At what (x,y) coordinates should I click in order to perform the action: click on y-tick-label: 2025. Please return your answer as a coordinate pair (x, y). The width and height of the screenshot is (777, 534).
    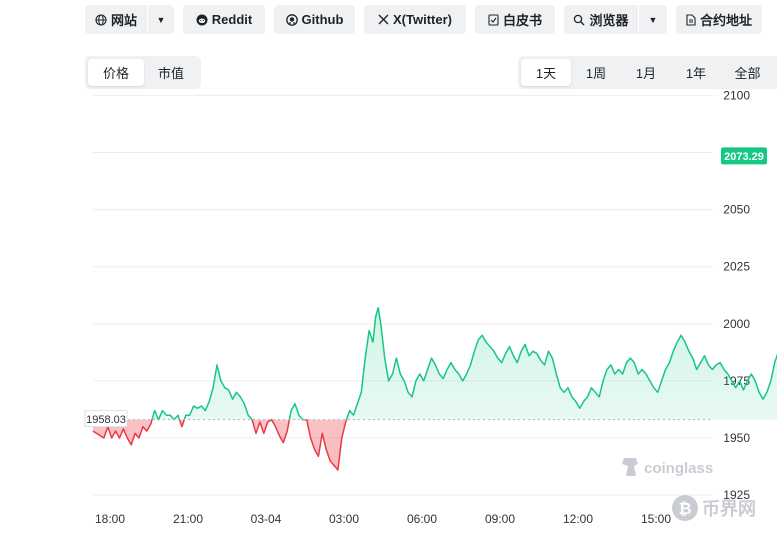
    Looking at the image, I should click on (736, 267).